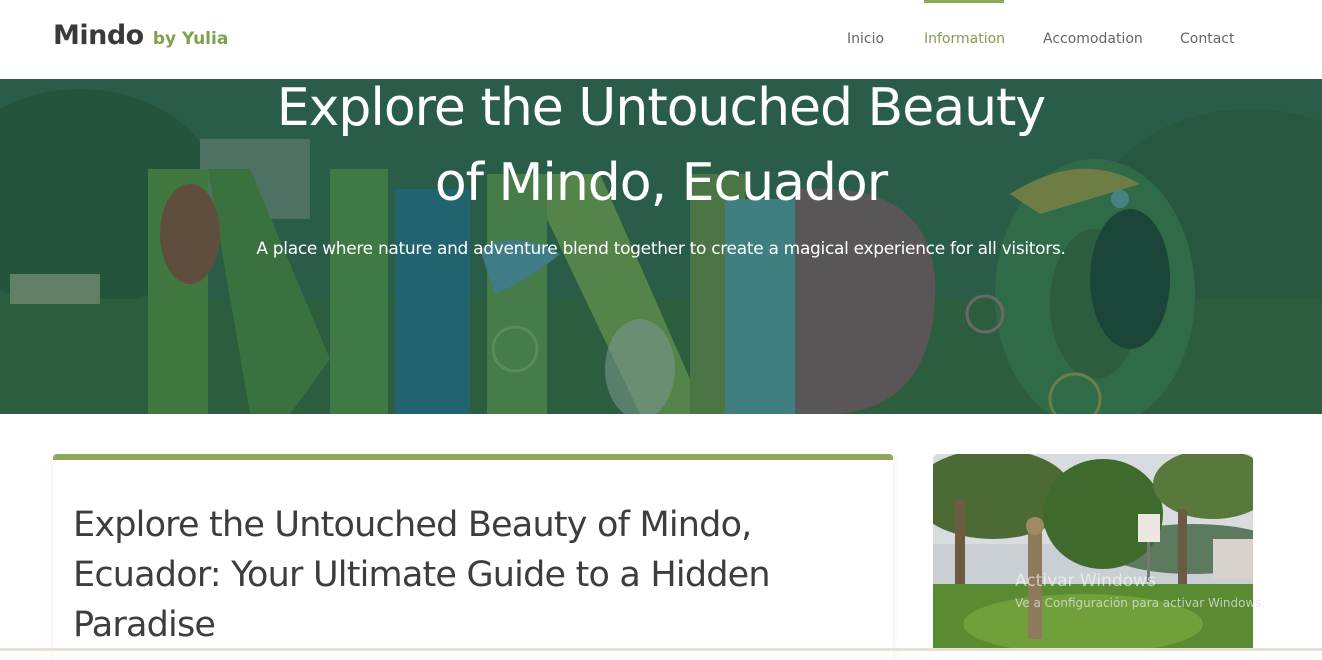  I want to click on article-title-line-2: Ecuador: Your Ultimate Guide to a Hidden, so click(422, 575).